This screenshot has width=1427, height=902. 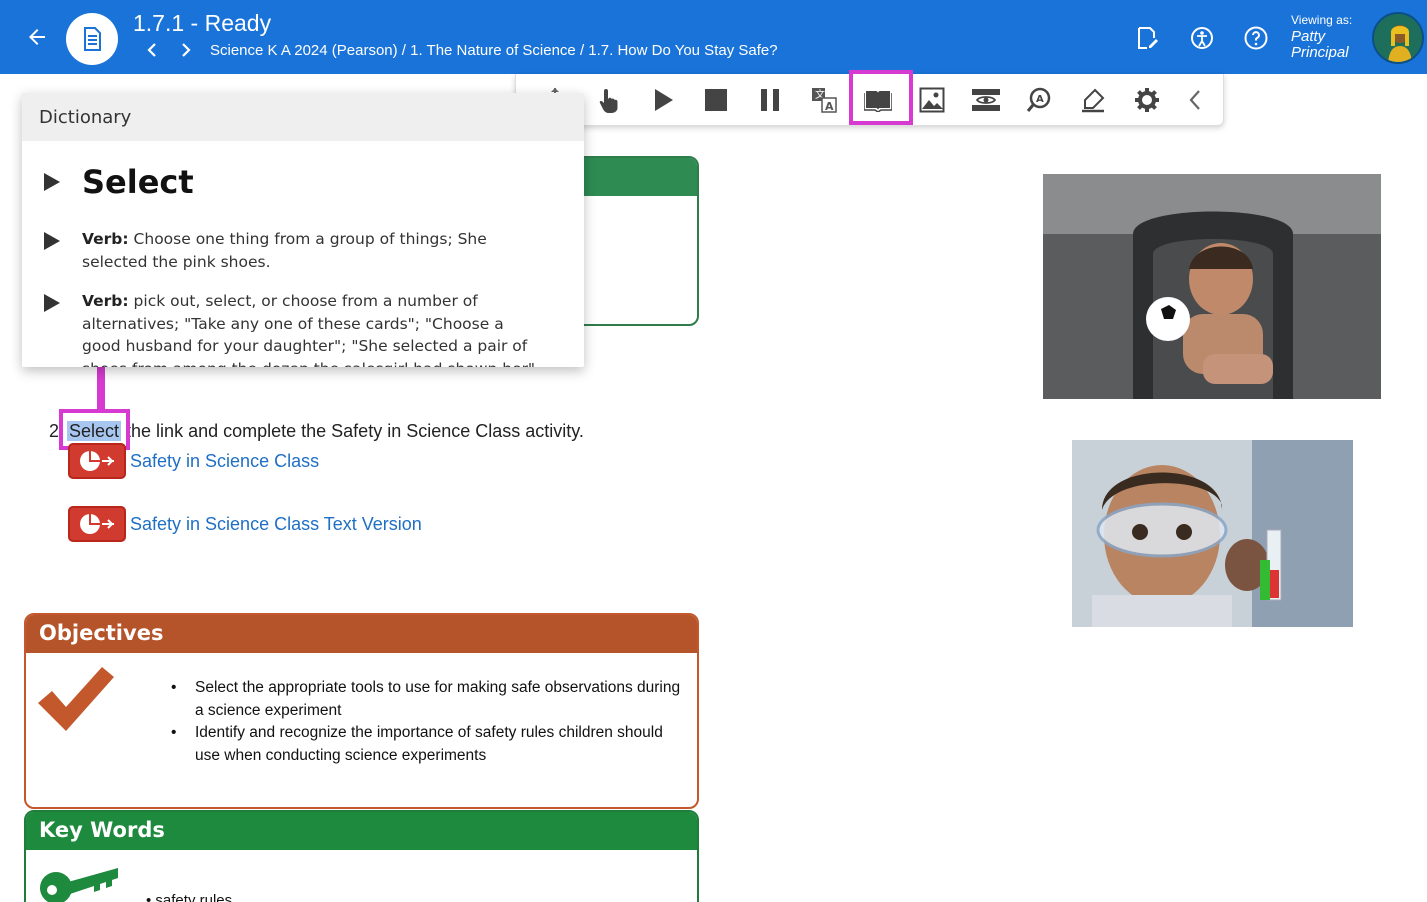 I want to click on key-words-card: Key Words • safety rules, so click(x=361, y=856).